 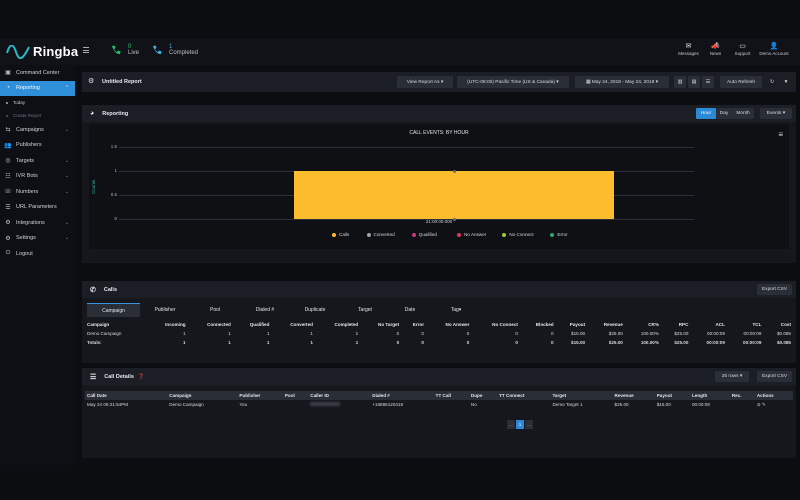 I want to click on list-view-button: ☰, so click(x=708, y=82).